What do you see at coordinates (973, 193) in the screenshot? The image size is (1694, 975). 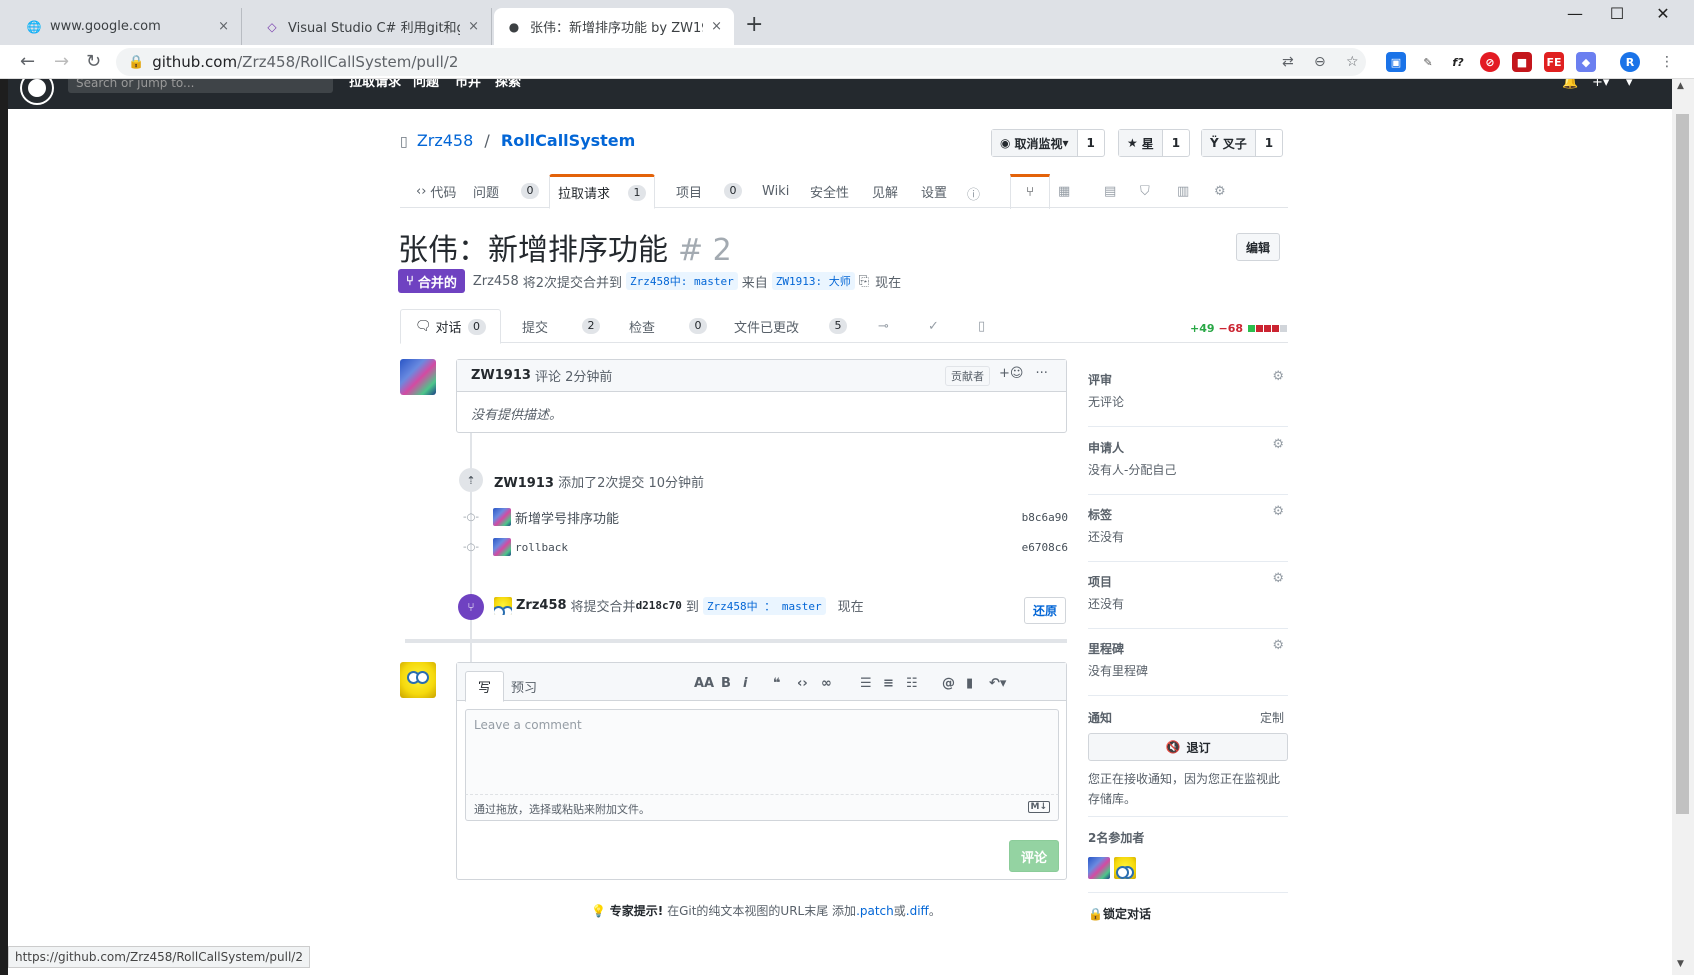 I see `info-icon: ⓘ` at bounding box center [973, 193].